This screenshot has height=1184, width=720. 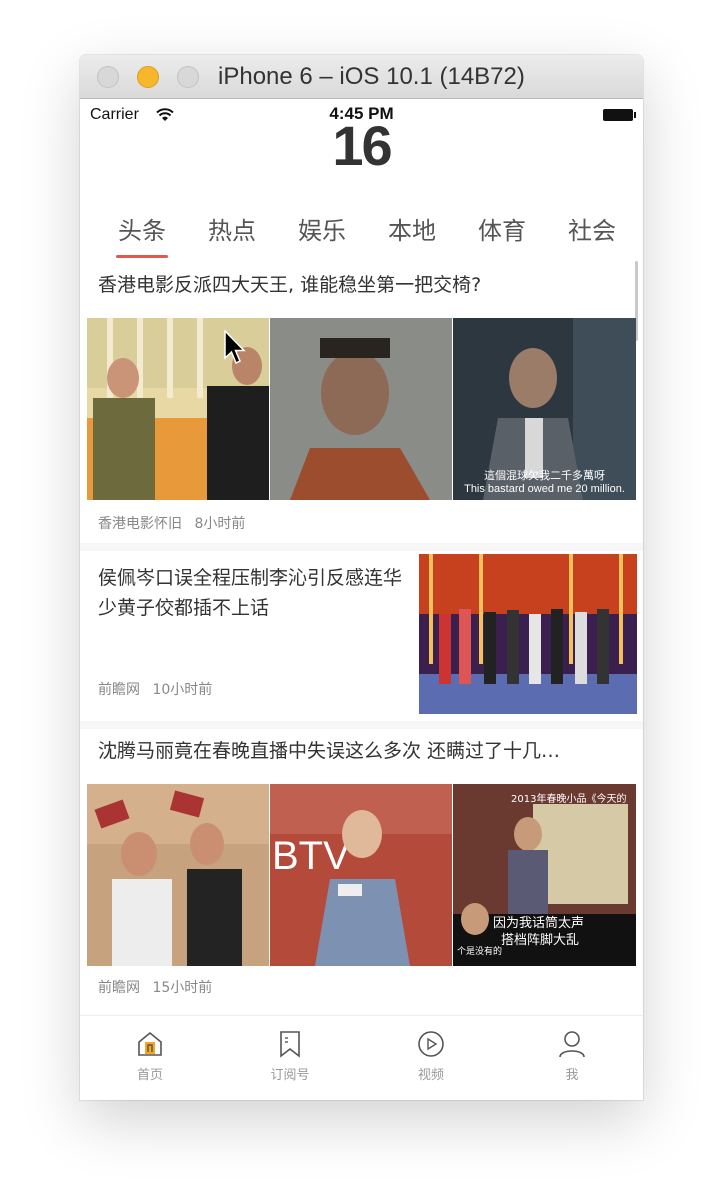 What do you see at coordinates (148, 77) in the screenshot?
I see `minimize-window-button` at bounding box center [148, 77].